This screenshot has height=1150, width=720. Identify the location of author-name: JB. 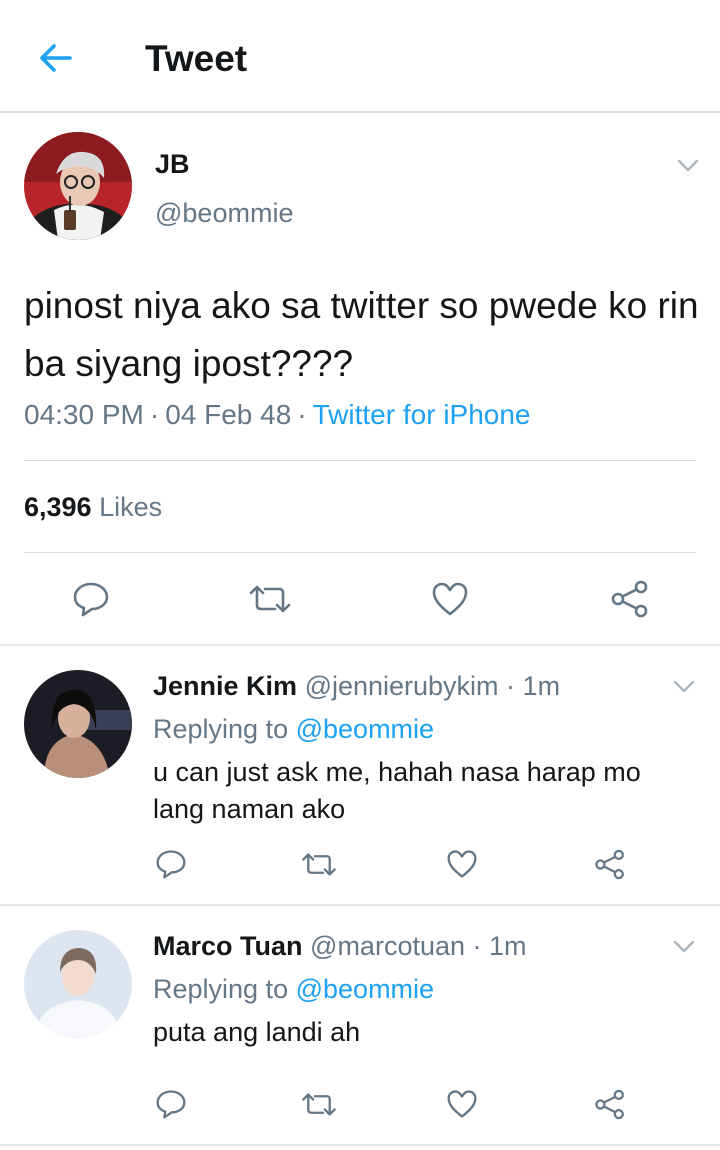
(172, 164).